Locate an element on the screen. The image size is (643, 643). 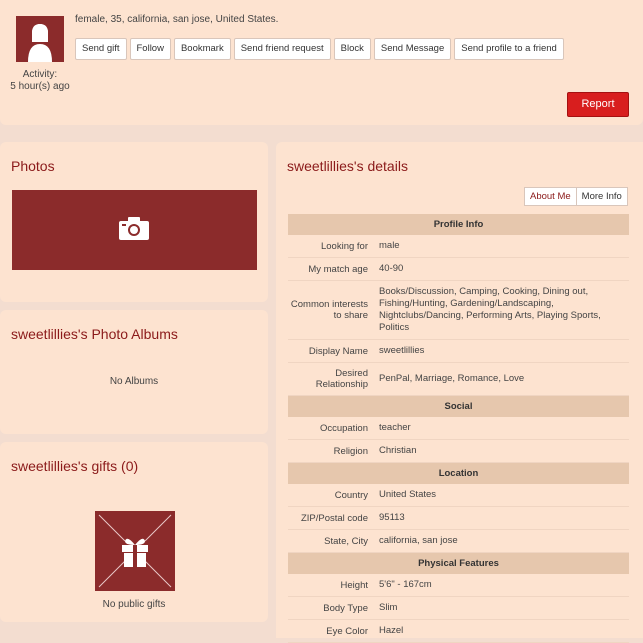
info-label: Height is located at coordinates (332, 585).